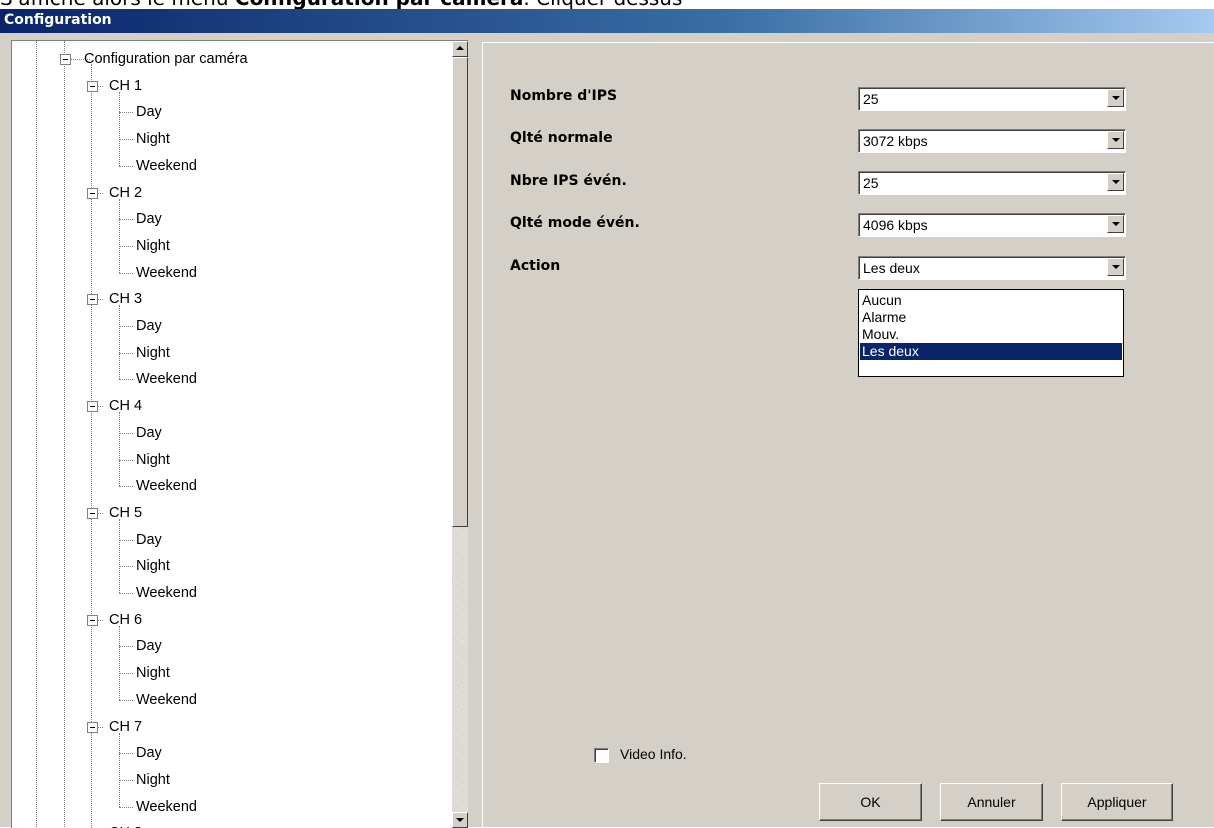  Describe the element at coordinates (601, 755) in the screenshot. I see `video-info-checkbox` at that location.